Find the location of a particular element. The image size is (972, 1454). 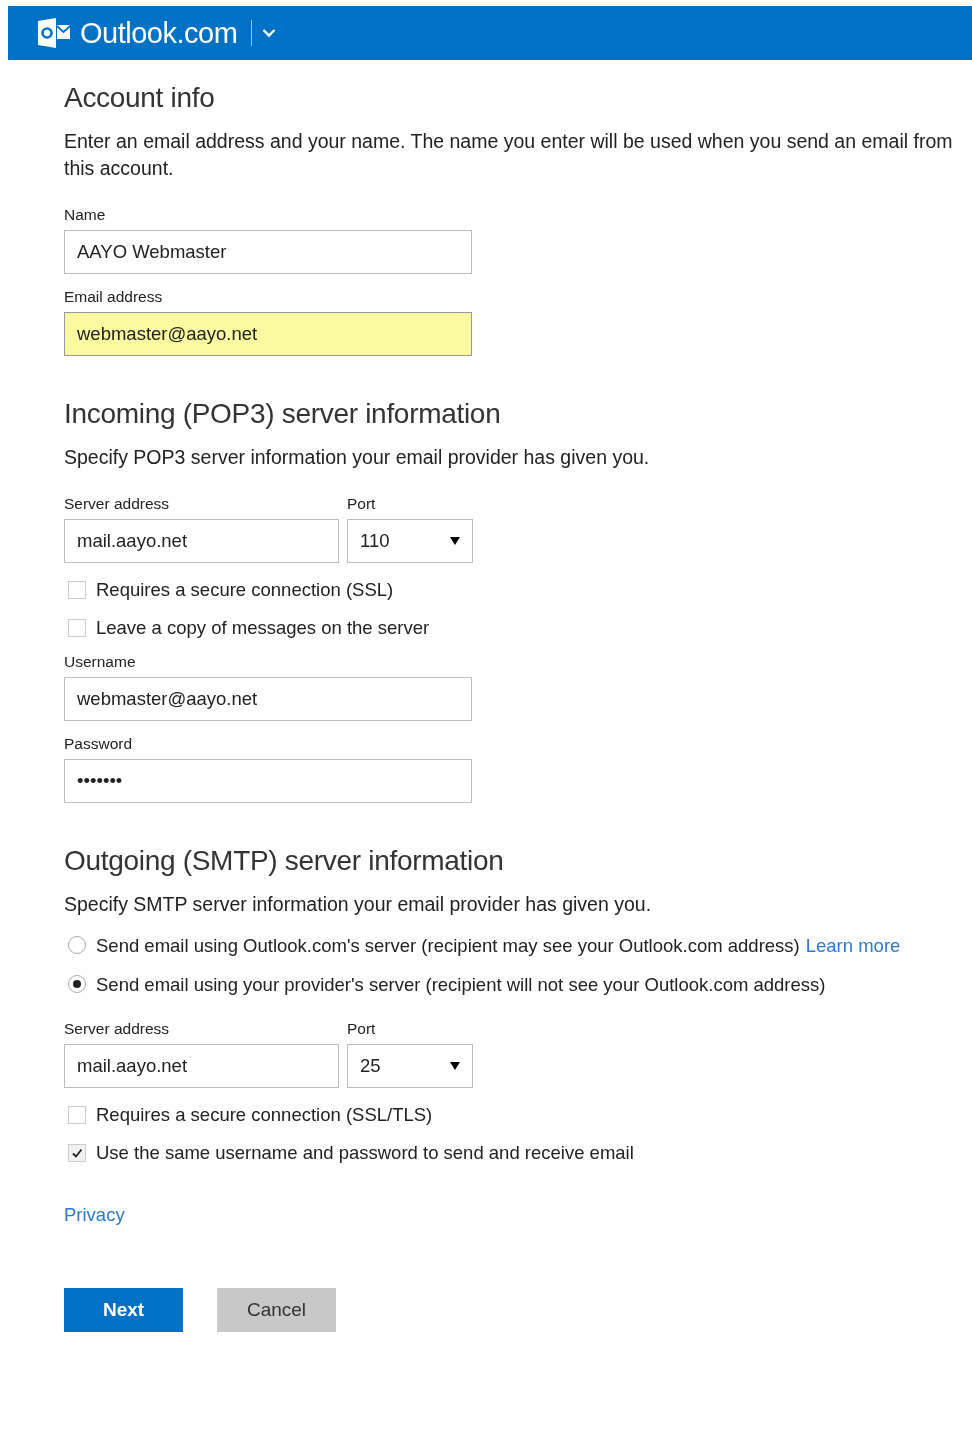

field-label: Email address is located at coordinates (114, 297).